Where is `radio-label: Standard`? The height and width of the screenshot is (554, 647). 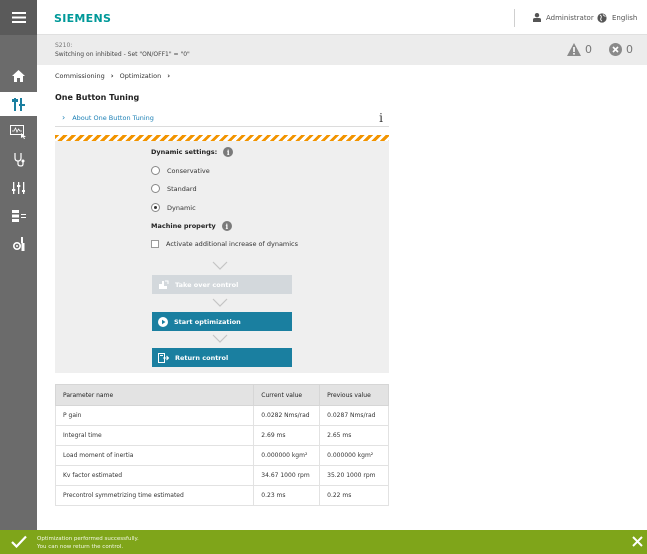 radio-label: Standard is located at coordinates (182, 188).